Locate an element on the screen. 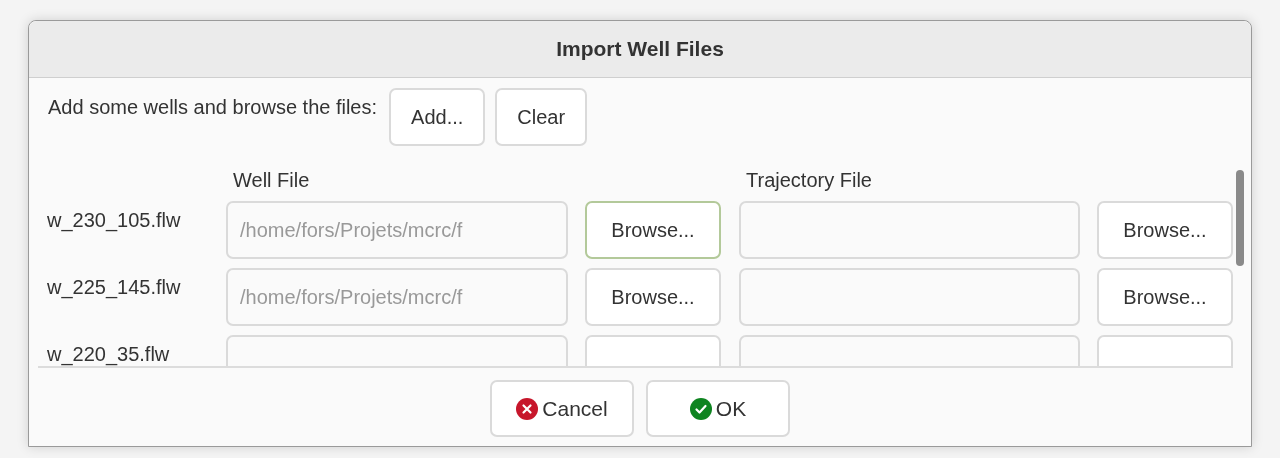 The height and width of the screenshot is (458, 1280). column-header: Trajectory File is located at coordinates (809, 180).